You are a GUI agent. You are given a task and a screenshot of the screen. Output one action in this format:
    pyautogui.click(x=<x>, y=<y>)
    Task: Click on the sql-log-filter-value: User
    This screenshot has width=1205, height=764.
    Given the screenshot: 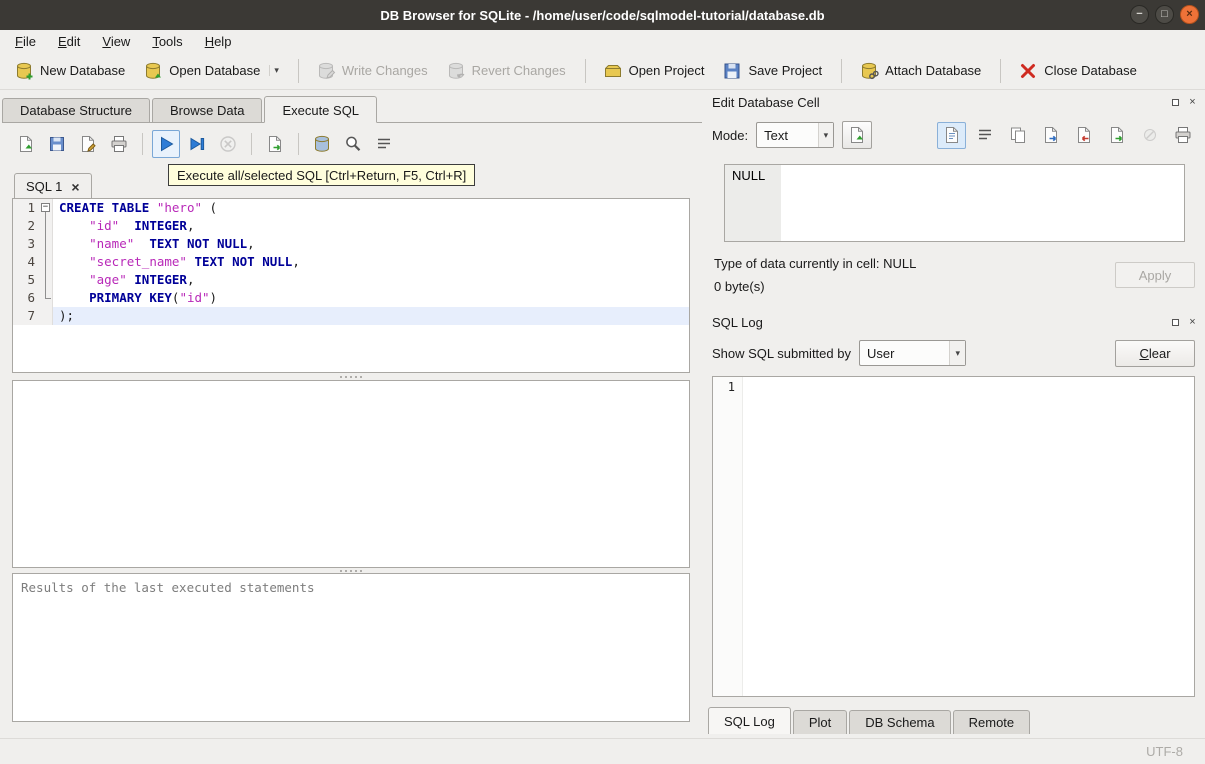 What is the action you would take?
    pyautogui.click(x=880, y=353)
    